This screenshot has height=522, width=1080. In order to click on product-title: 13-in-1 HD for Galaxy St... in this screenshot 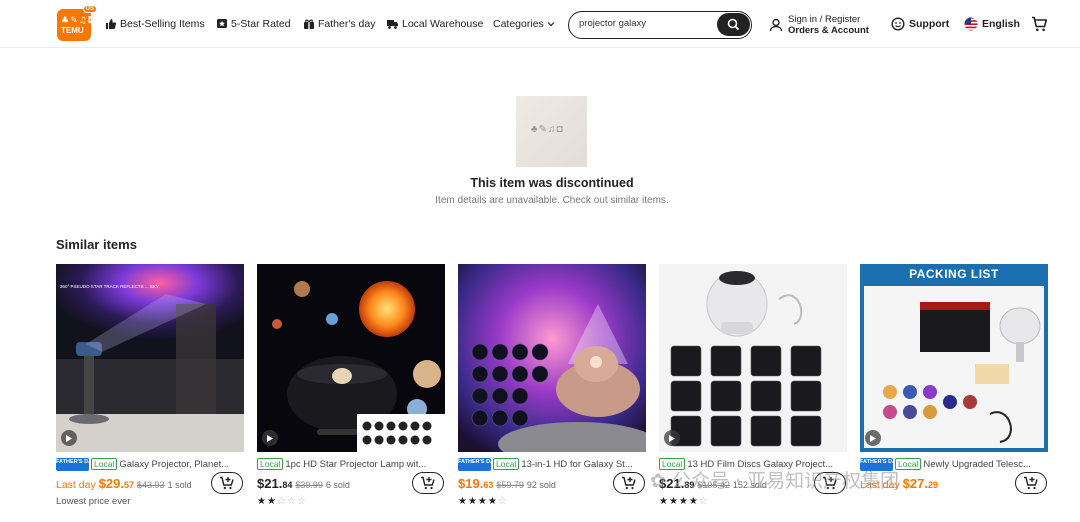, I will do `click(577, 464)`.